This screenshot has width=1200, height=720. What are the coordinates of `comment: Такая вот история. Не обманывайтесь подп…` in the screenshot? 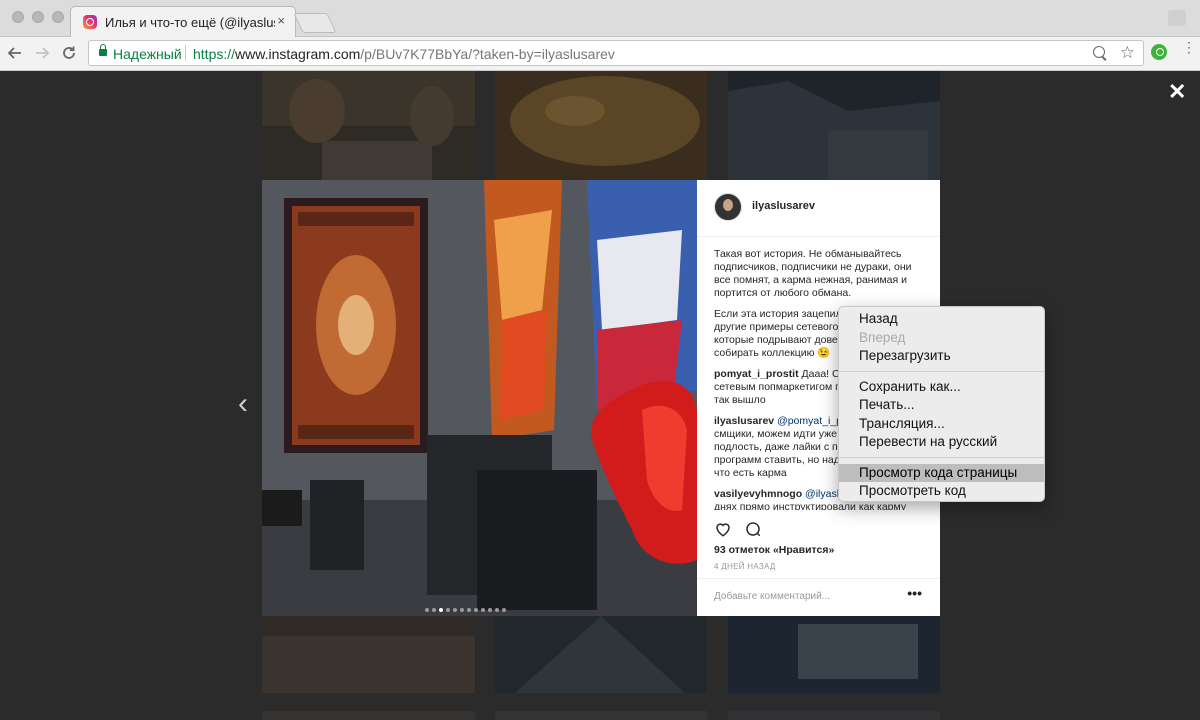 It's located at (818, 274).